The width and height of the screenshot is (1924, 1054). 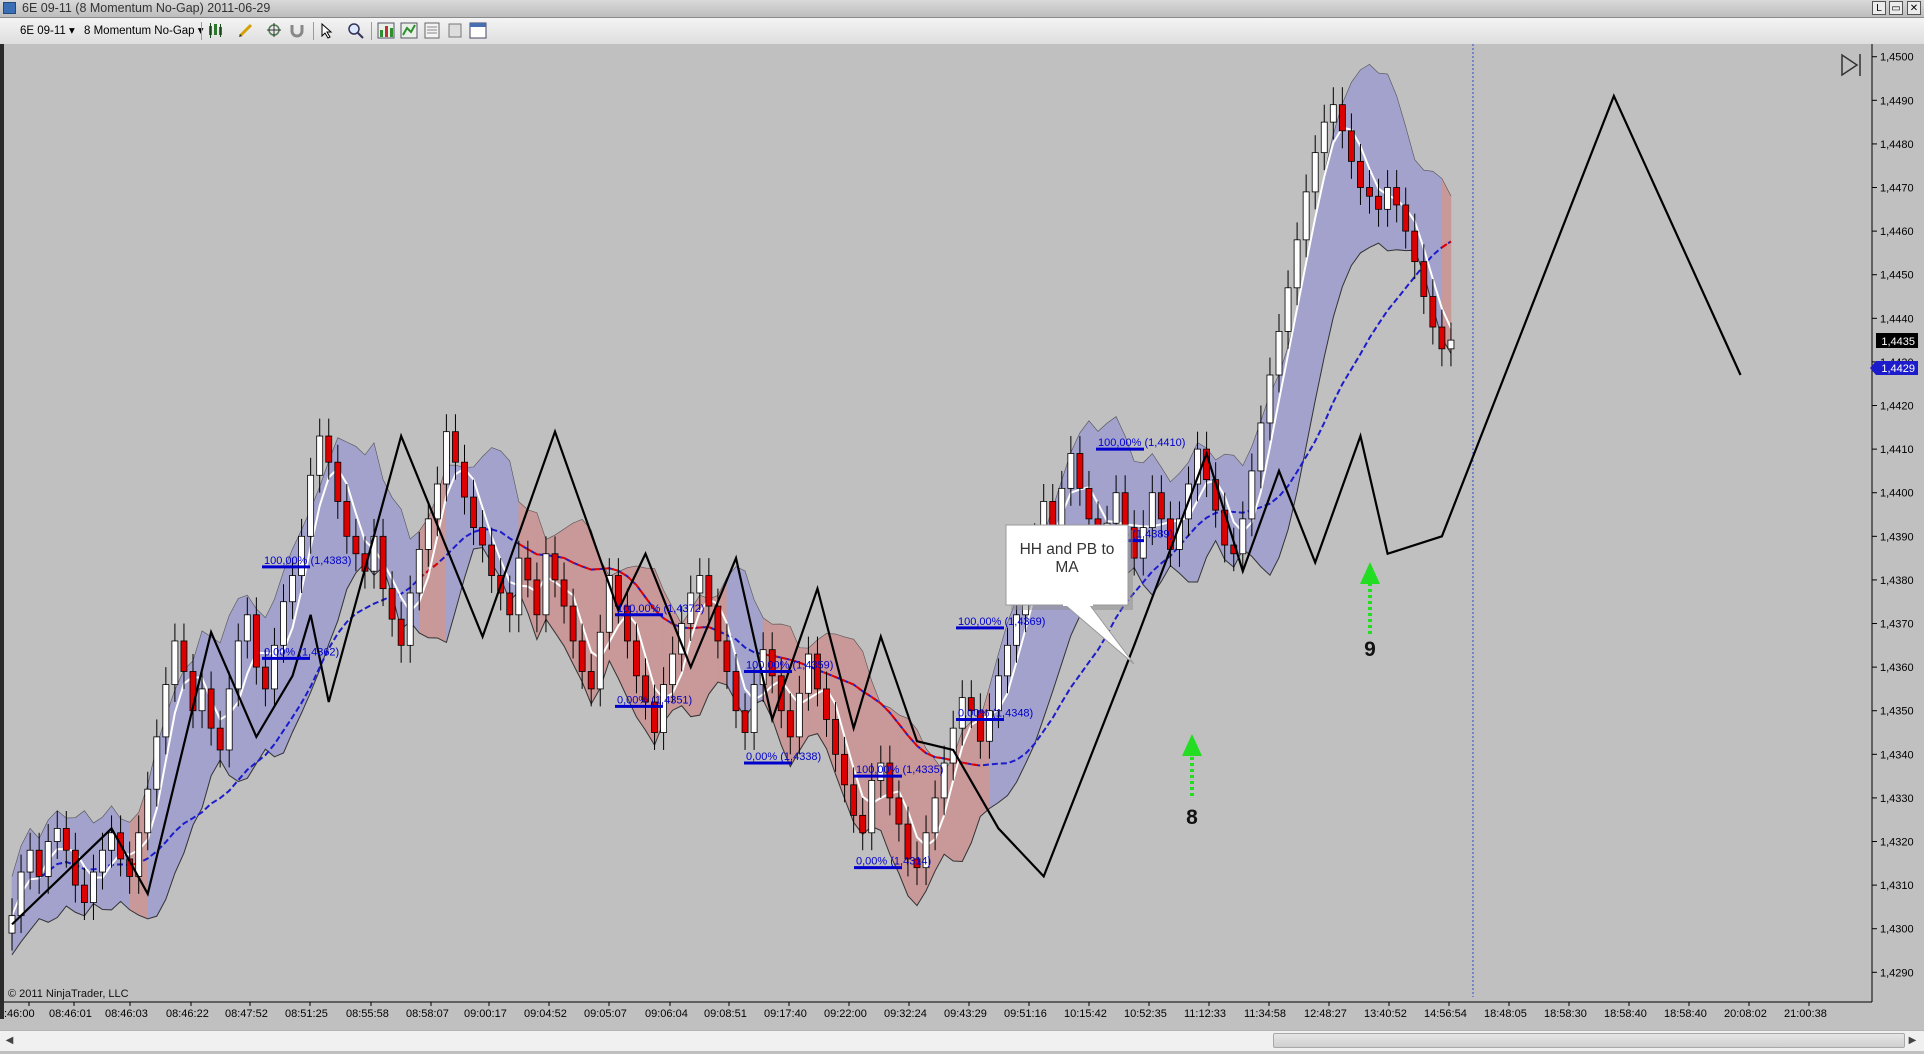 I want to click on price-tick-label: 1,4370, so click(x=1897, y=625).